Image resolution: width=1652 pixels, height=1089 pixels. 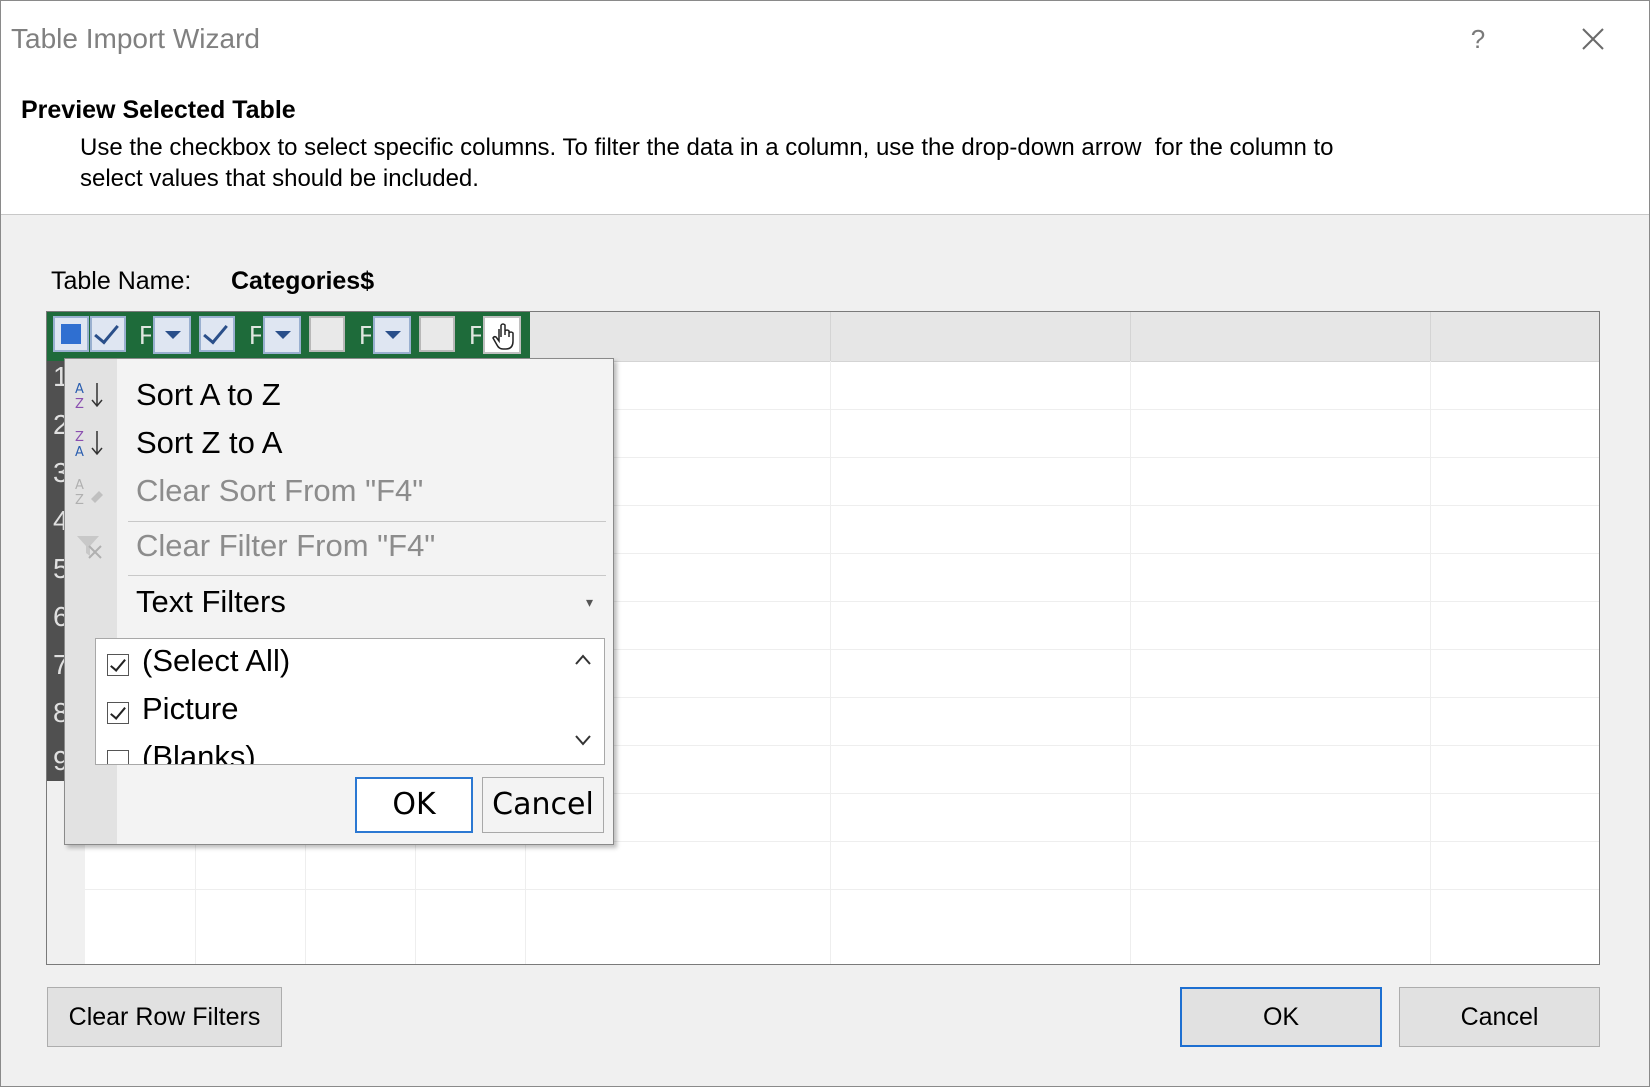 What do you see at coordinates (823, 337) in the screenshot?
I see `grid-header: F F F F` at bounding box center [823, 337].